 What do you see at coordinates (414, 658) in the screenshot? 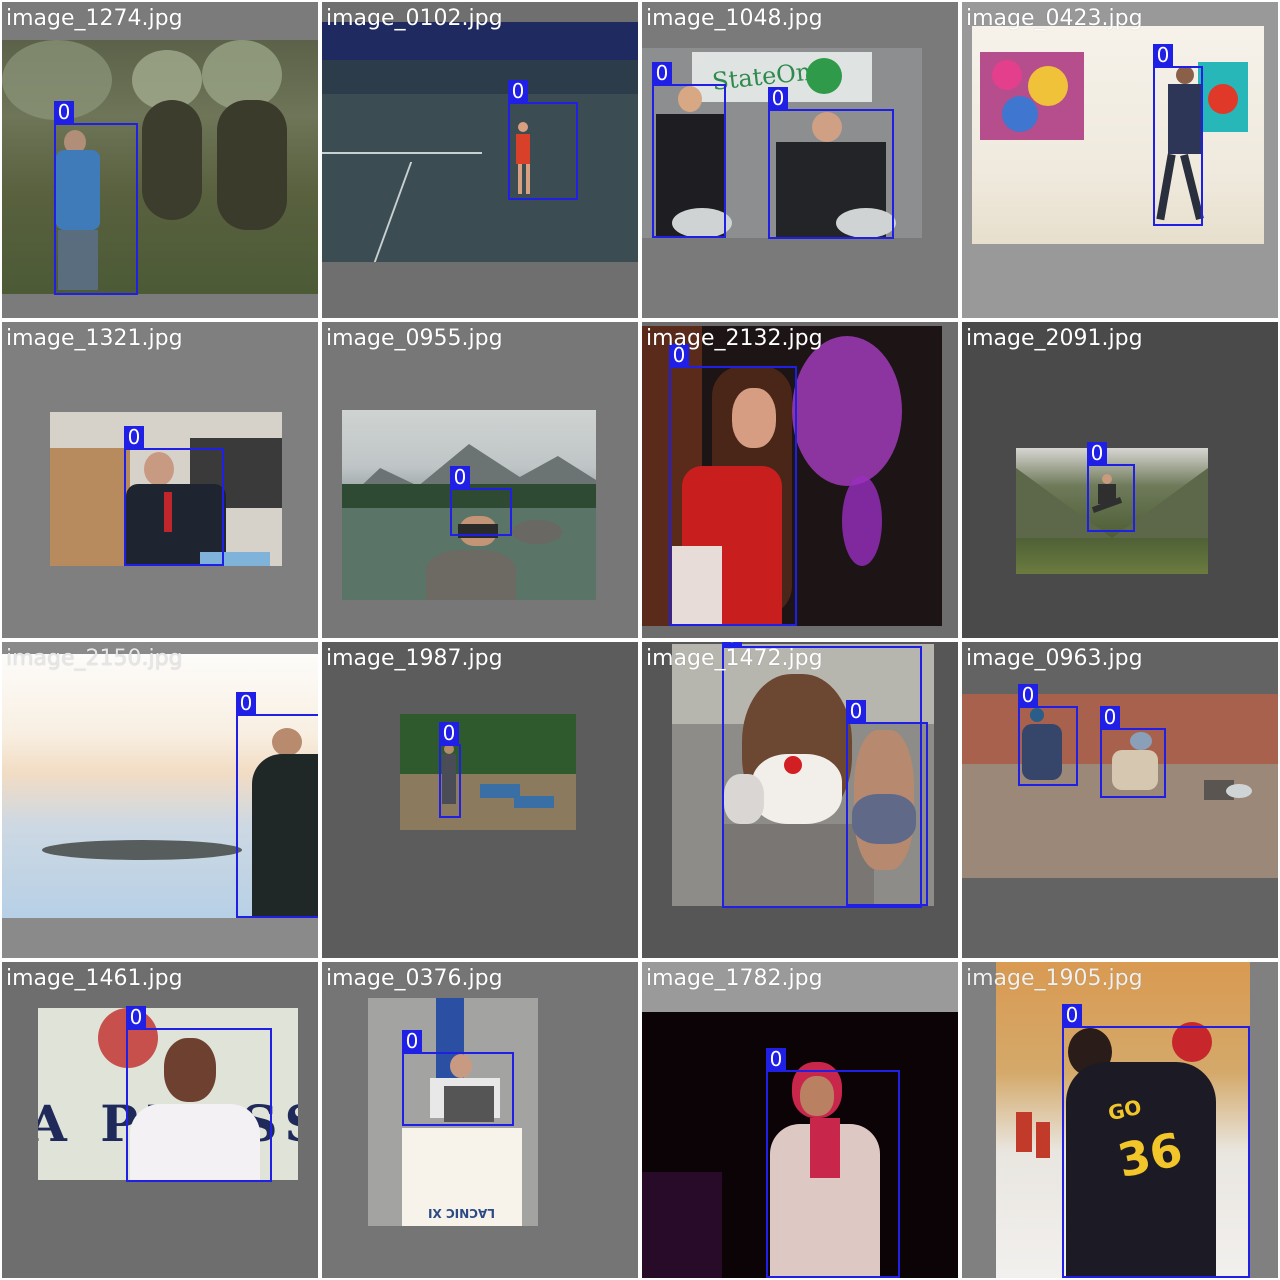
I see `filename-label: image_1987.jpg` at bounding box center [414, 658].